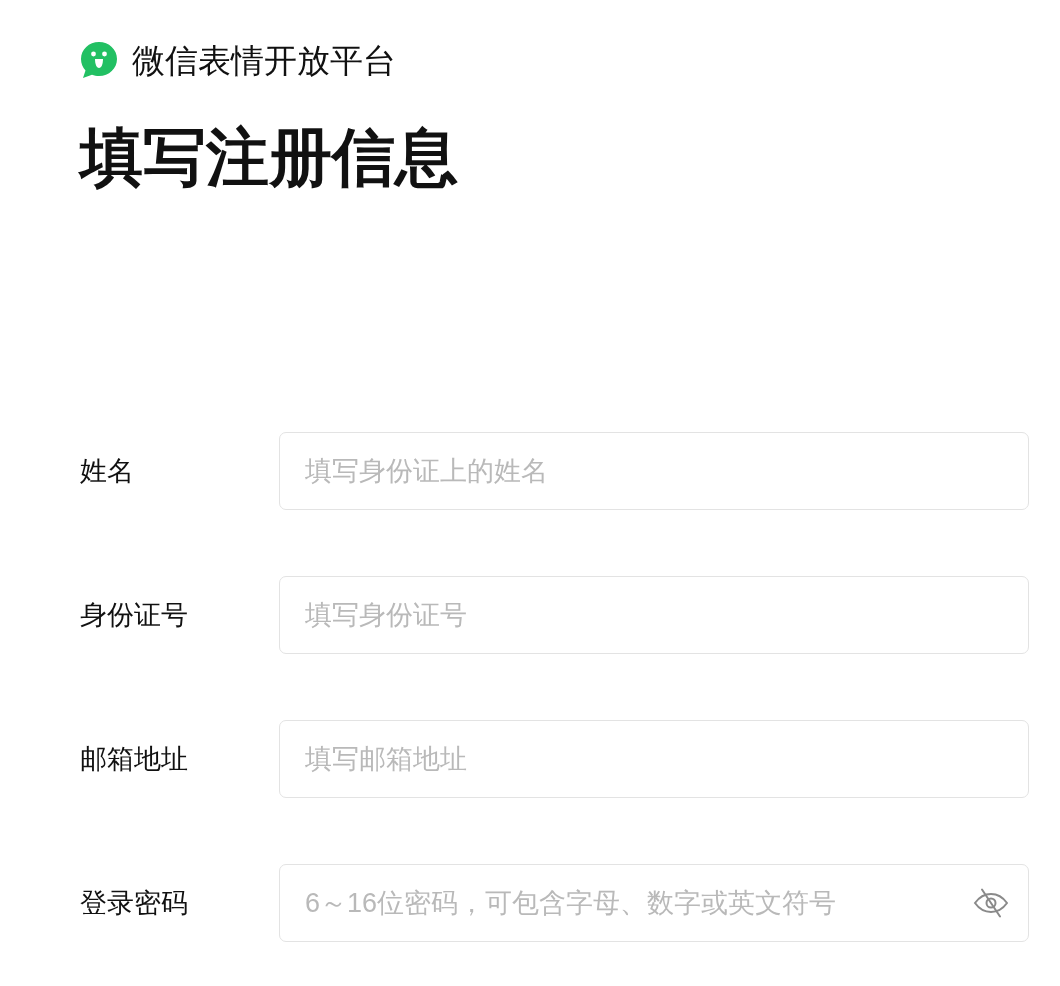 Image resolution: width=1060 pixels, height=986 pixels. I want to click on field-label: 姓名, so click(107, 471).